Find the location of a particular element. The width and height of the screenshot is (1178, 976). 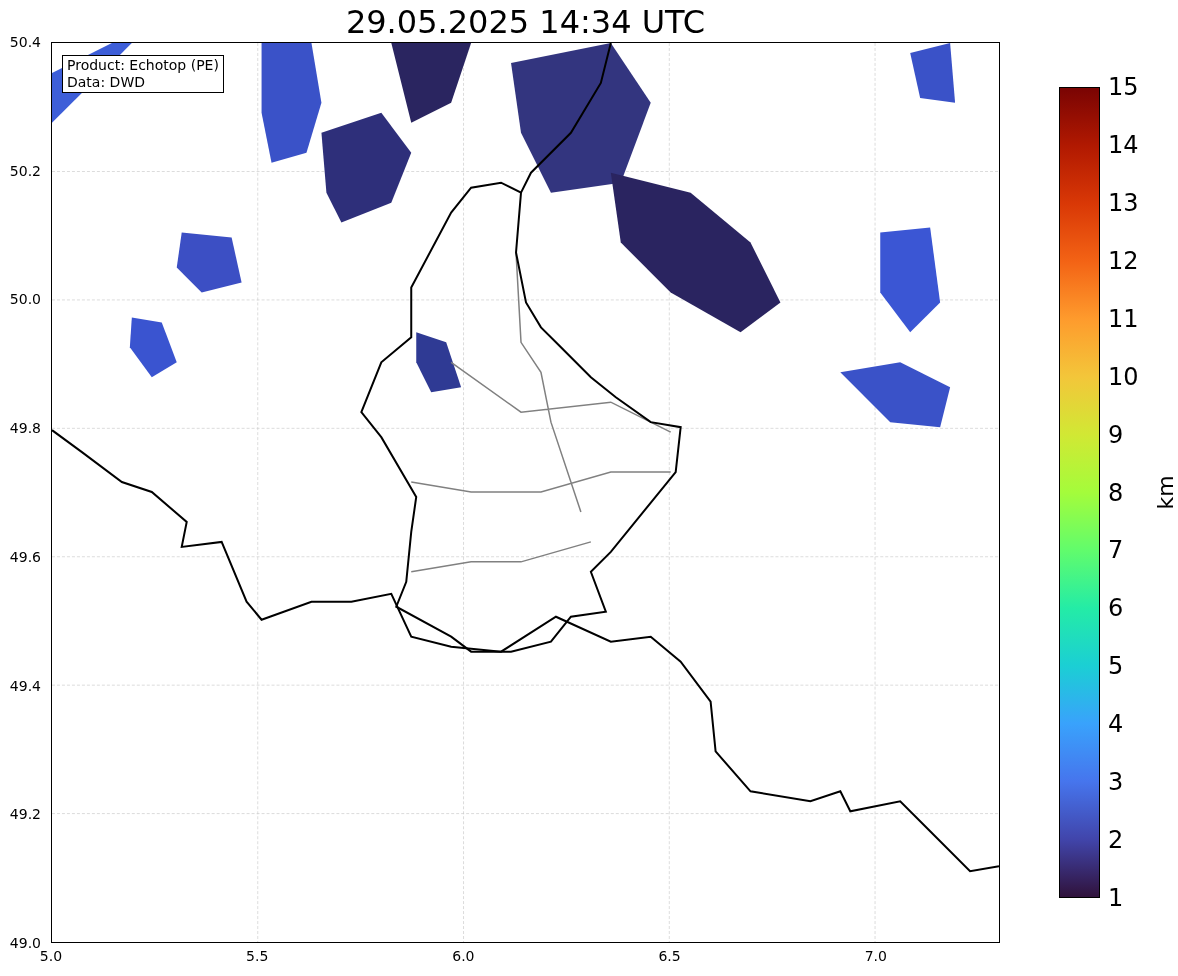

colorbar-tick-label: 12 is located at coordinates (1123, 260).